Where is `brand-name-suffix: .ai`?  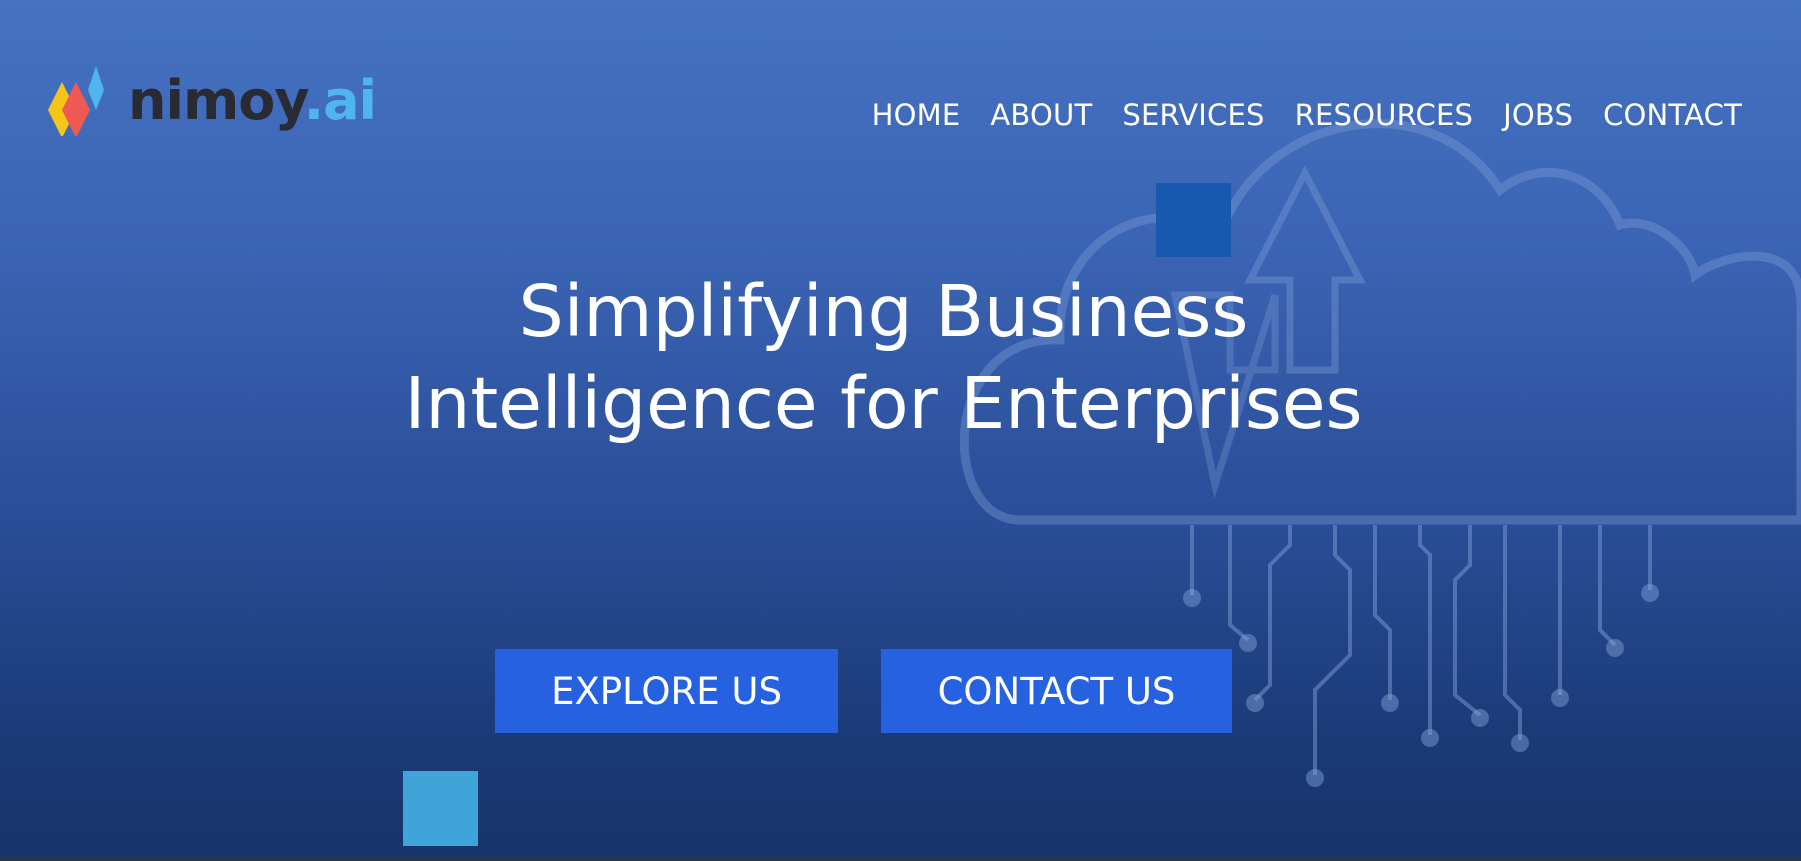 brand-name-suffix: .ai is located at coordinates (340, 100).